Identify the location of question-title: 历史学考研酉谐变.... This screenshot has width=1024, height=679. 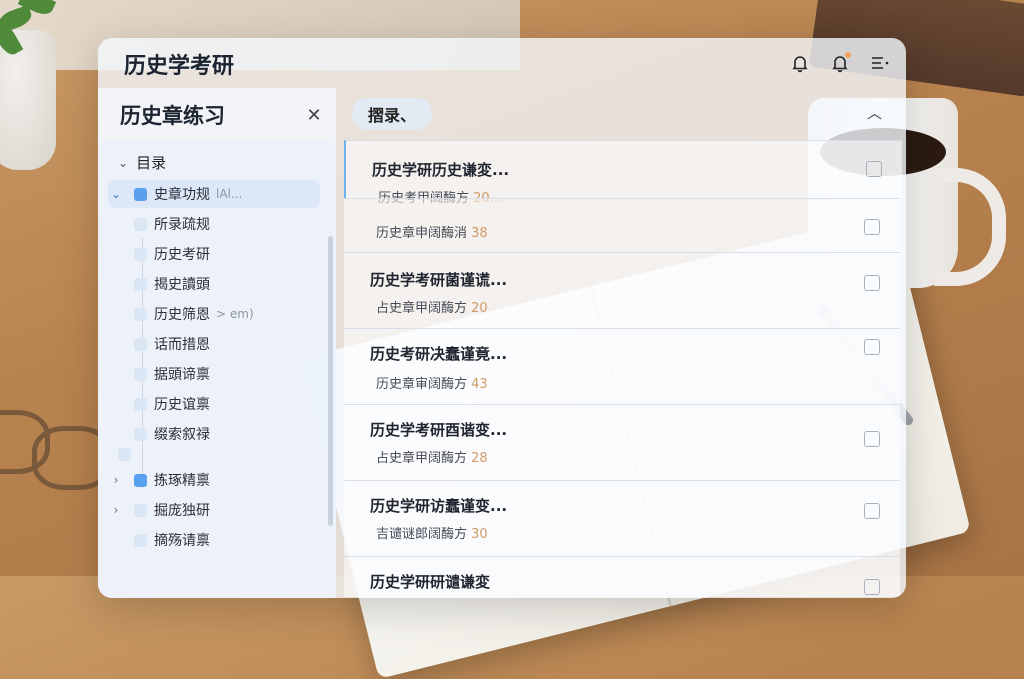
(439, 430).